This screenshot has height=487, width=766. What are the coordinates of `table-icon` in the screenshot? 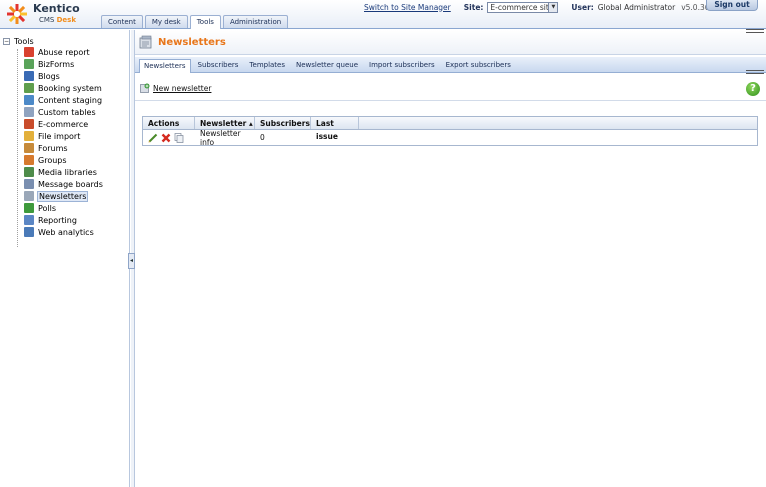 It's located at (29, 112).